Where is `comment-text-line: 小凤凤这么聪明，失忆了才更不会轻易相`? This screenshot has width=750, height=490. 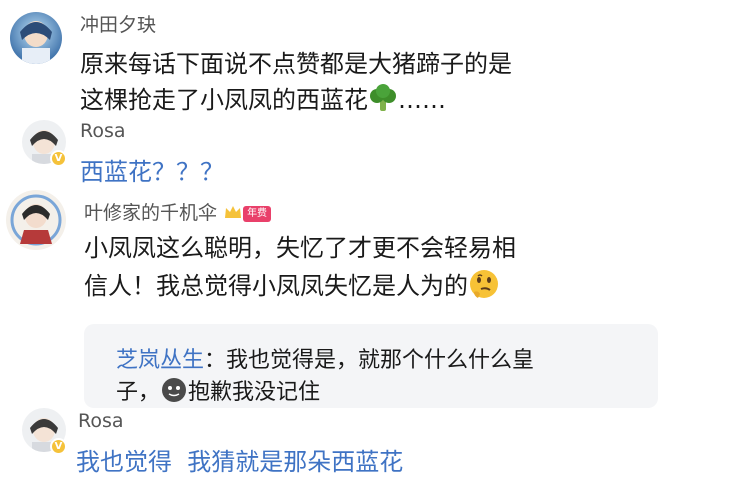
comment-text-line: 小凤凤这么聪明，失忆了才更不会轻易相 is located at coordinates (300, 248).